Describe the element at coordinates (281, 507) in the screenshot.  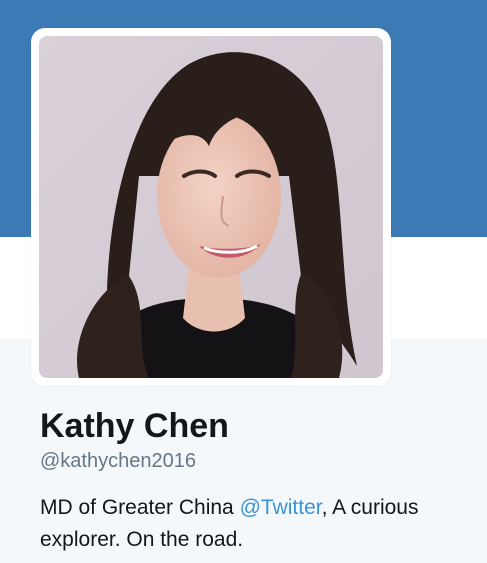
I see `bio-mention-link: @Twitter` at that location.